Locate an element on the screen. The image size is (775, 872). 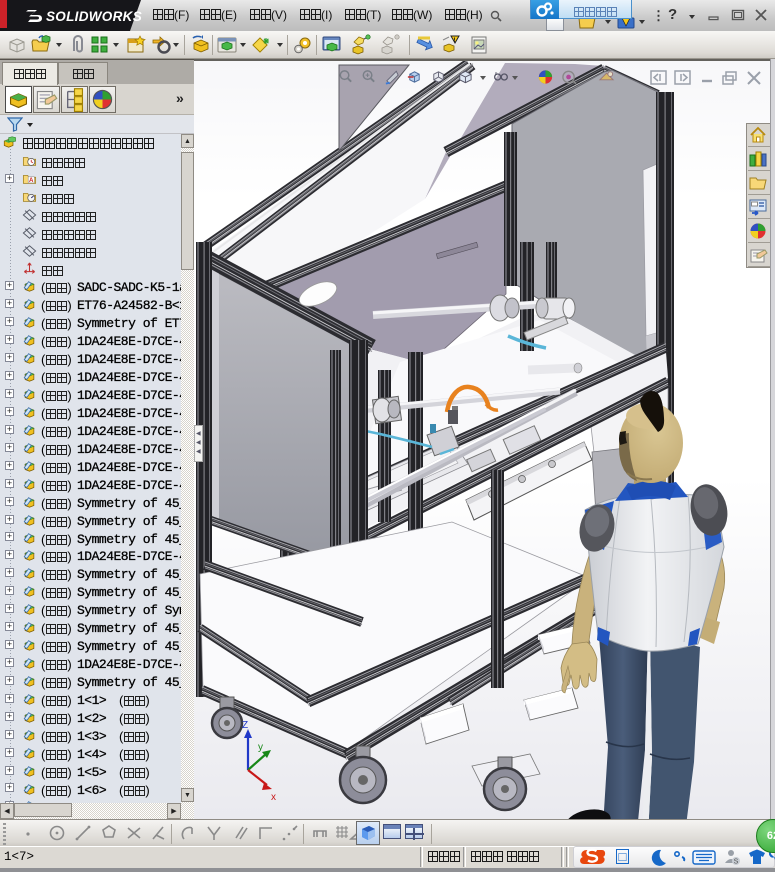
svg-text: x is located at coordinates (273, 797).